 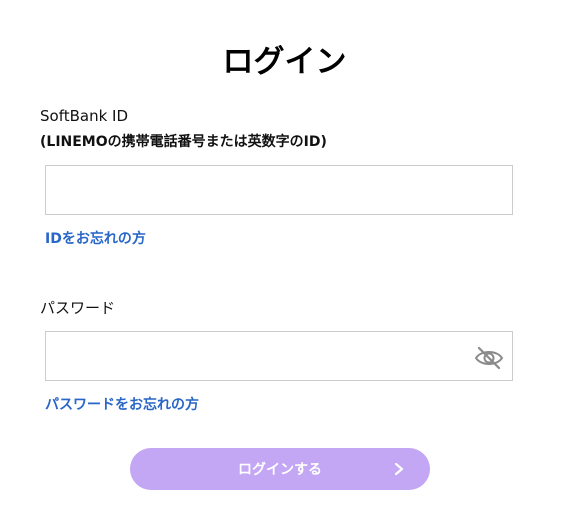 I want to click on softbank-id-label: SoftBank ID, so click(x=84, y=116).